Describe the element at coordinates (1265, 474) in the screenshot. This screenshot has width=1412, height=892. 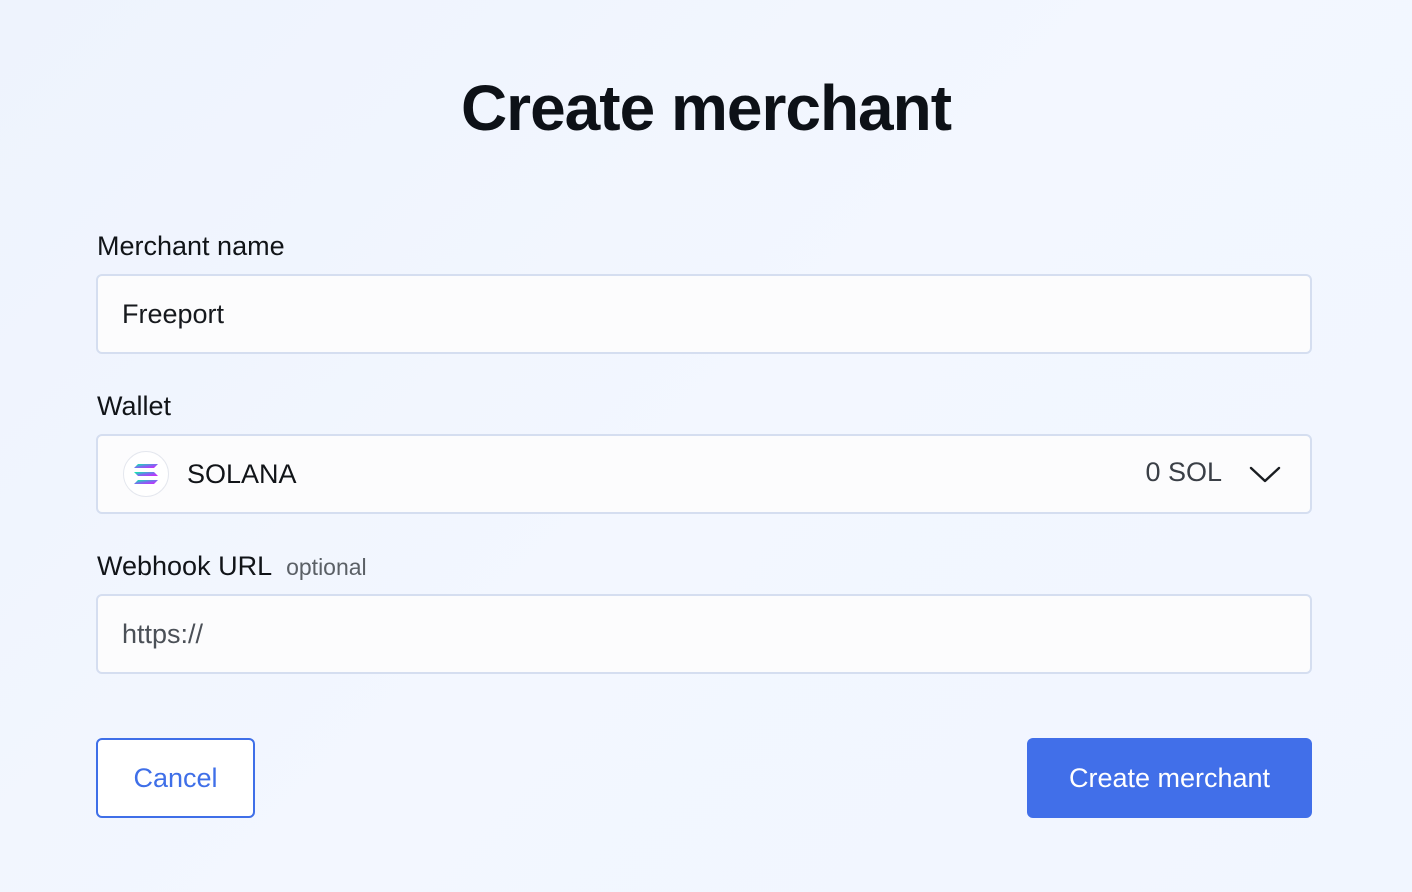
I see `chevron-down-icon` at that location.